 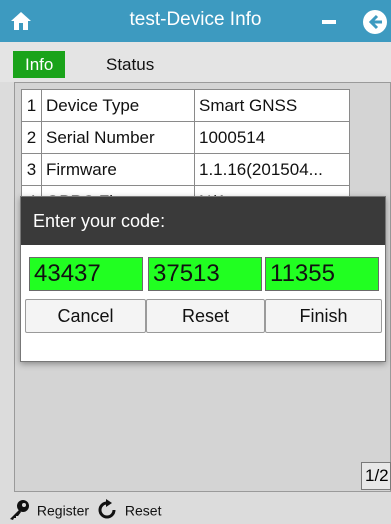 What do you see at coordinates (118, 137) in the screenshot?
I see `row-name: Serial Number` at bounding box center [118, 137].